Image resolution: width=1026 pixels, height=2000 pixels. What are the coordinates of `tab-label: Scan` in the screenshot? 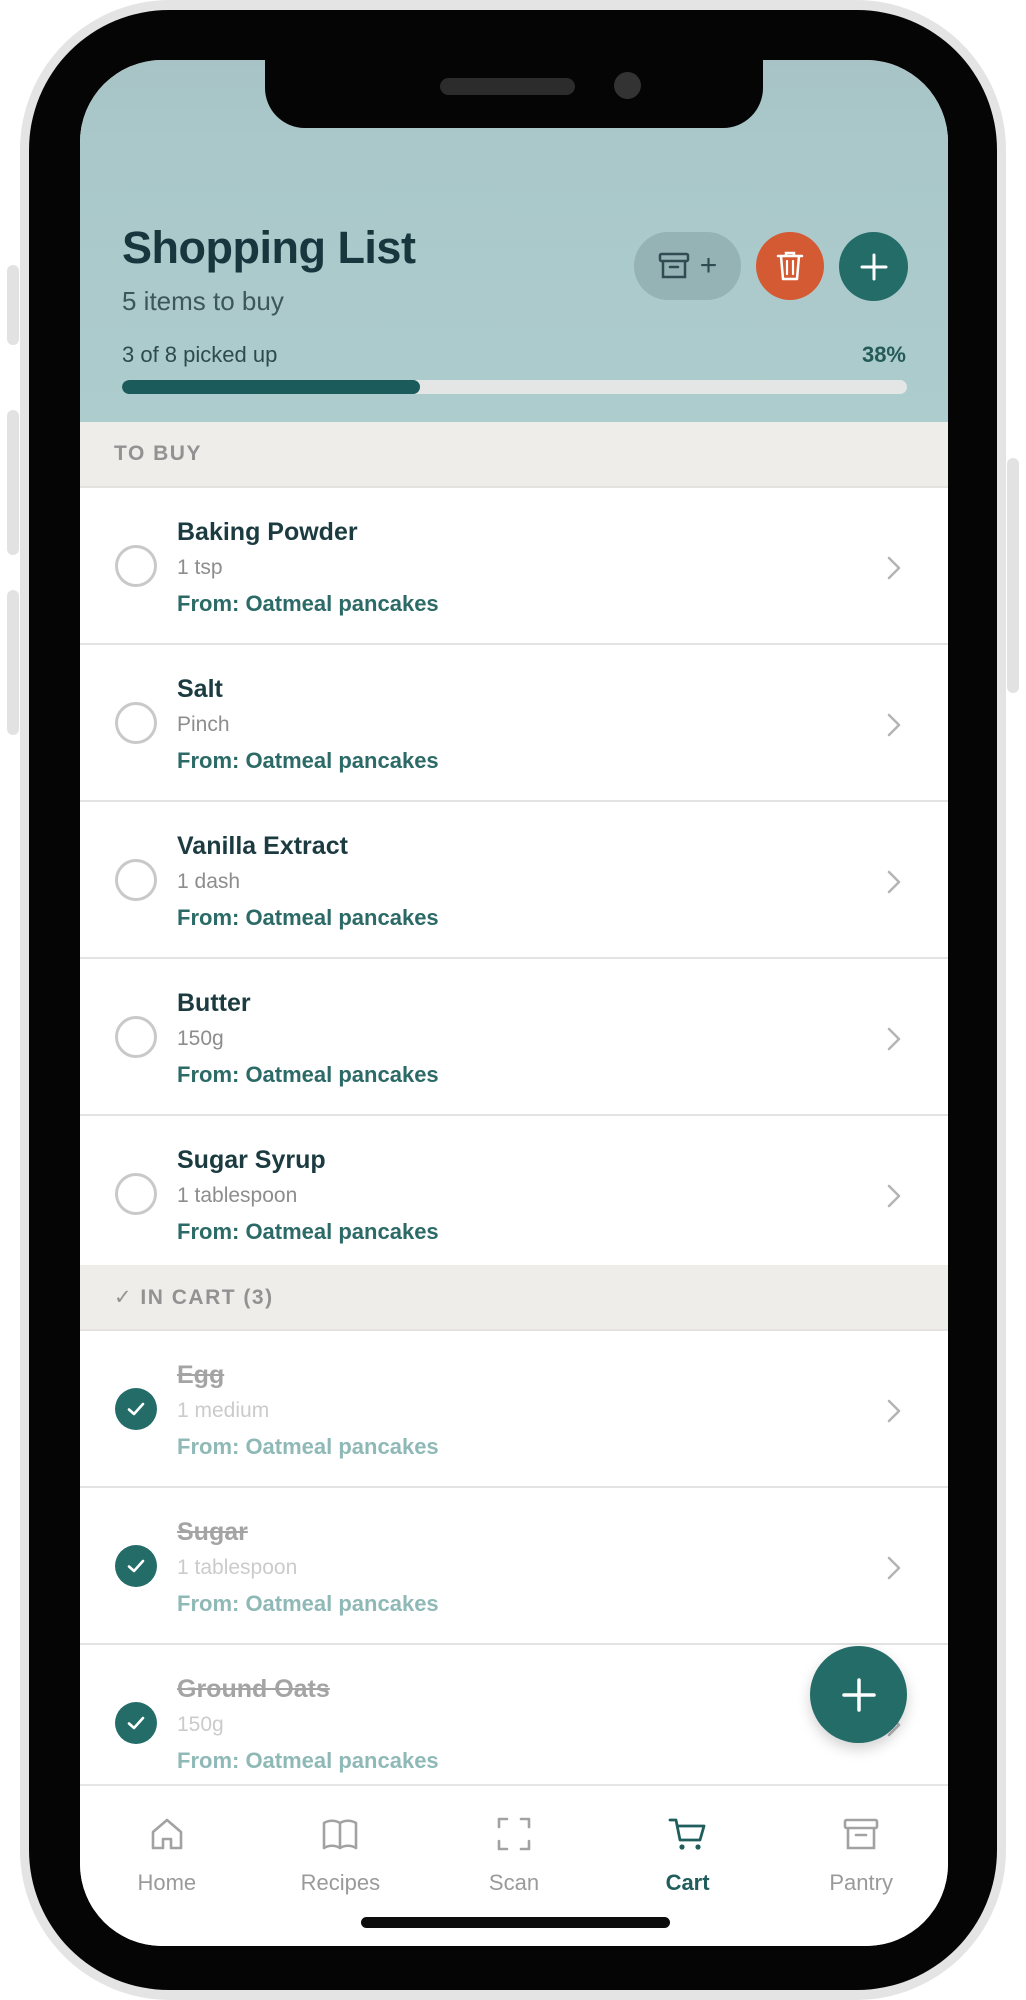 It's located at (514, 1882).